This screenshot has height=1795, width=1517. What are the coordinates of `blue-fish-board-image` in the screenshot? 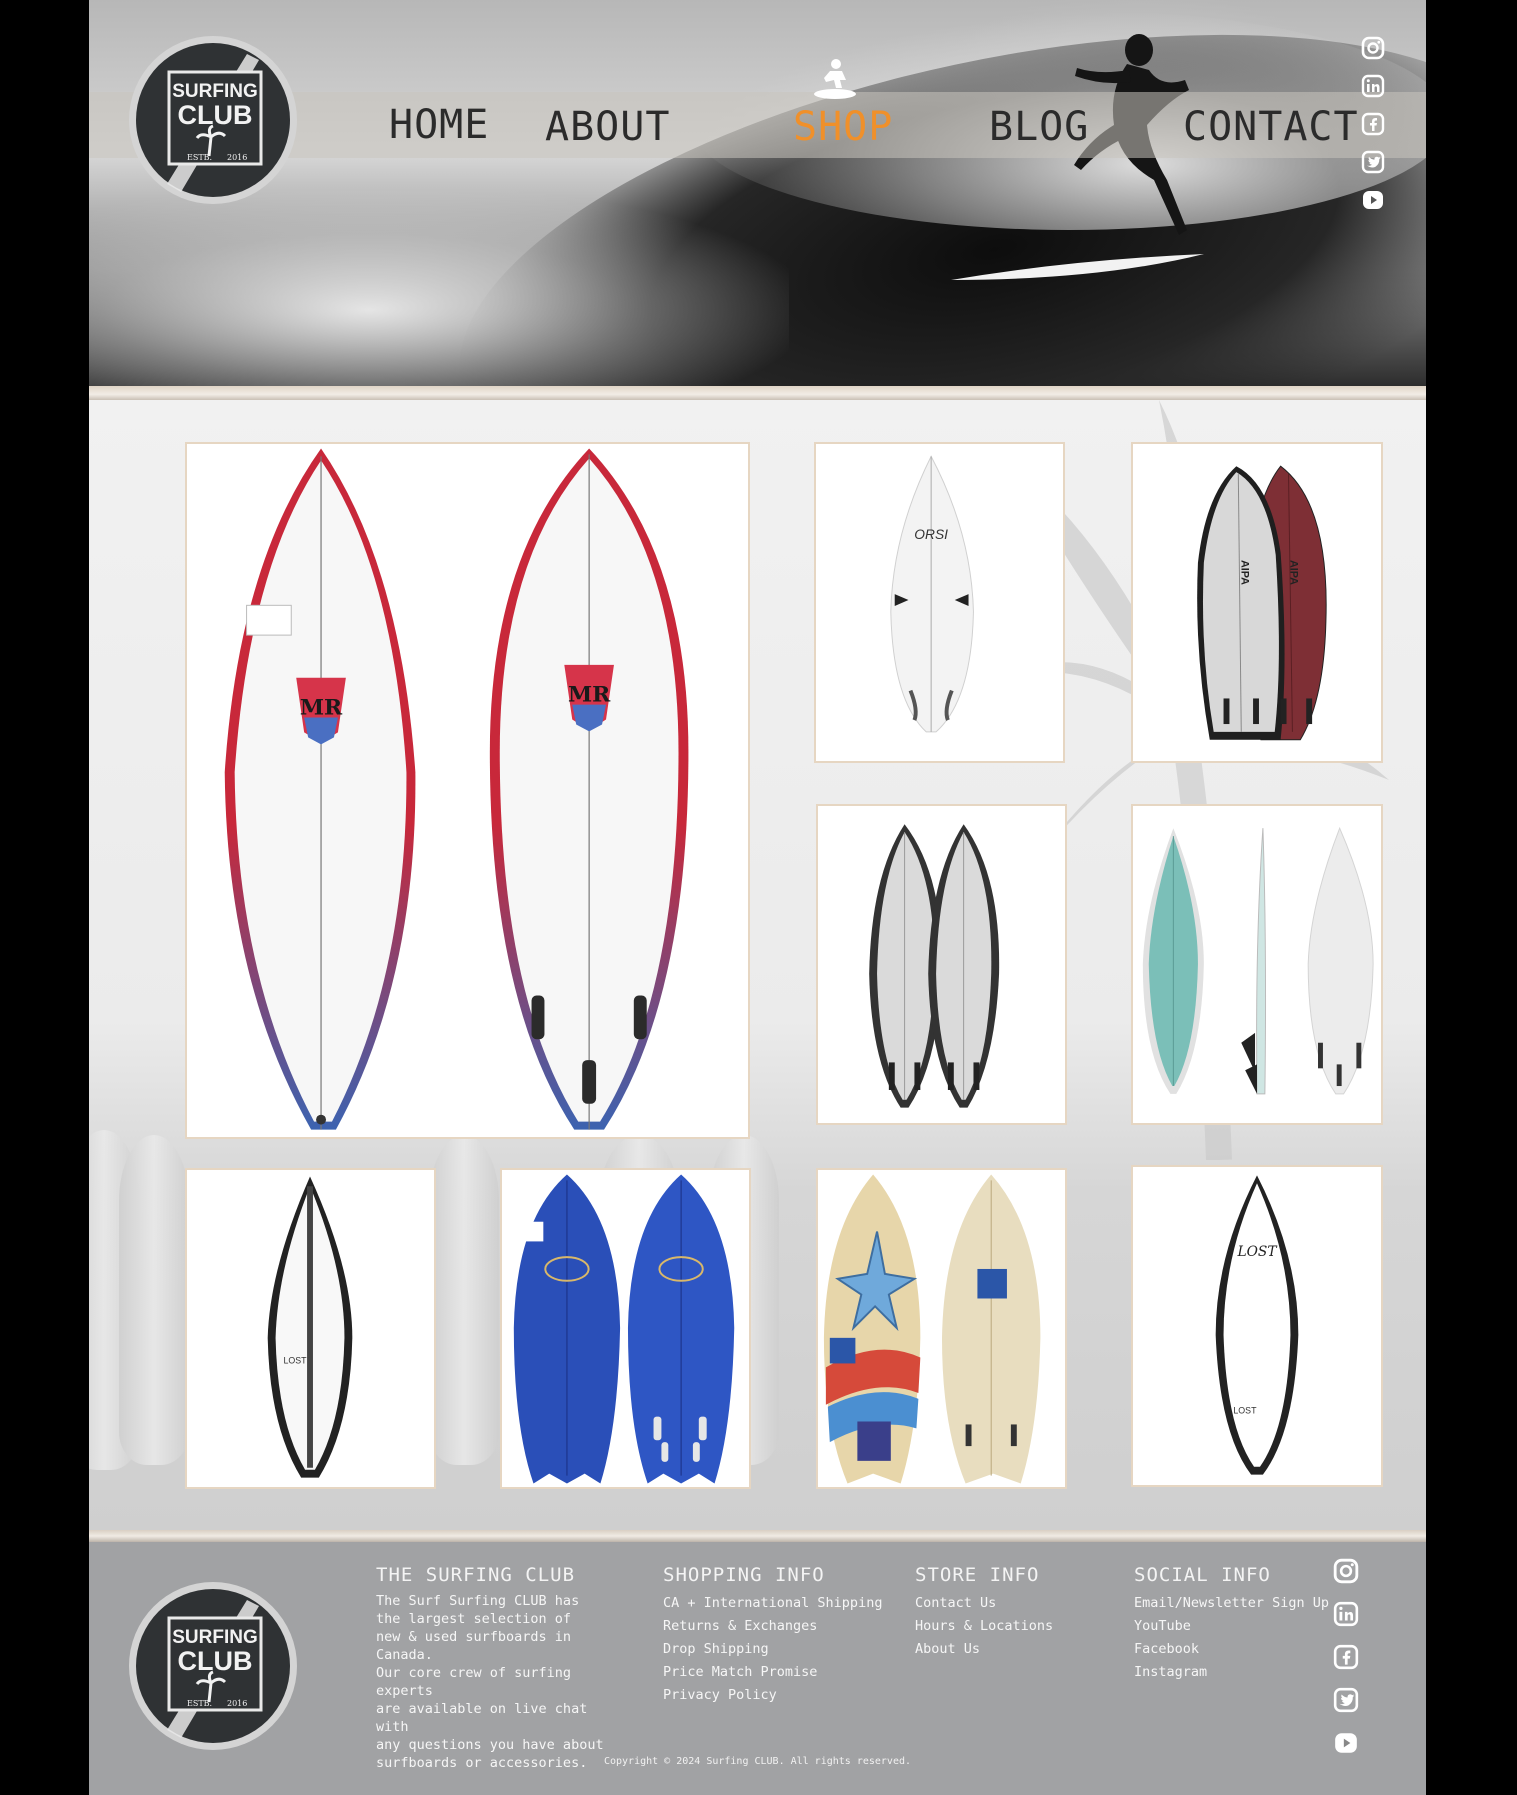 It's located at (624, 1329).